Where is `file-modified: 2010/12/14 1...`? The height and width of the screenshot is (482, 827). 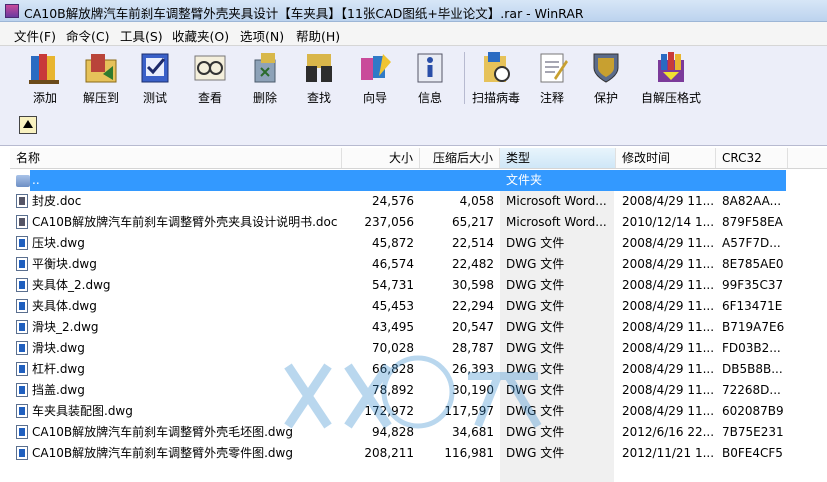
file-modified: 2010/12/14 1... is located at coordinates (668, 222).